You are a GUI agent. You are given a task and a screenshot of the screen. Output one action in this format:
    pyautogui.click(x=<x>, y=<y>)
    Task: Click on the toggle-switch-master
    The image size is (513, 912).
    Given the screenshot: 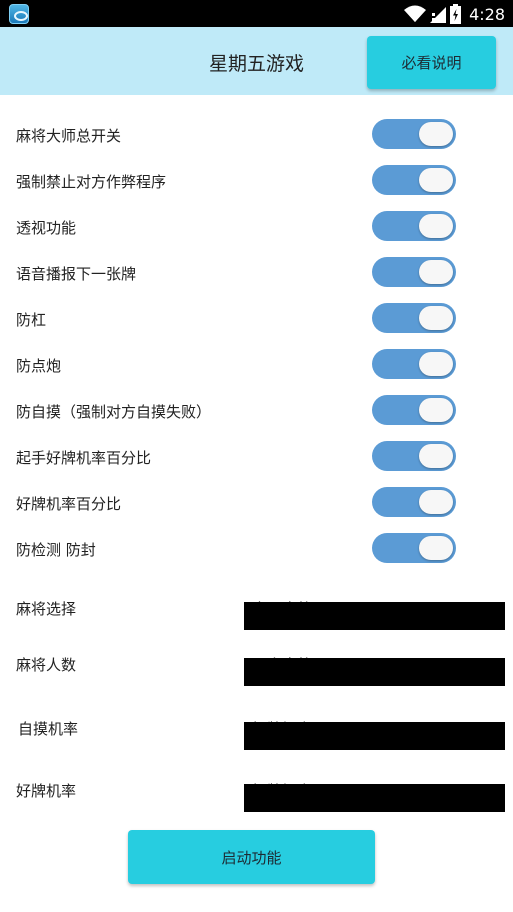 What is the action you would take?
    pyautogui.click(x=414, y=134)
    